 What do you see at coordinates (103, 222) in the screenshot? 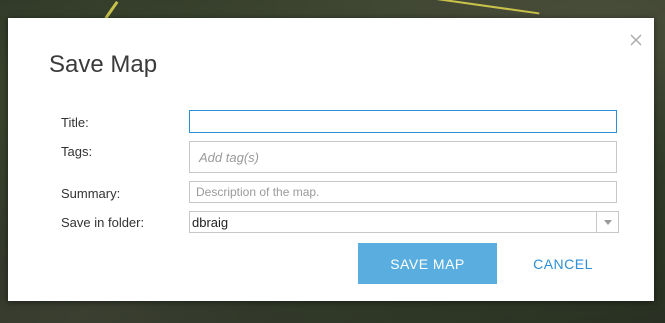
I see `folder-label: Save in folder:` at bounding box center [103, 222].